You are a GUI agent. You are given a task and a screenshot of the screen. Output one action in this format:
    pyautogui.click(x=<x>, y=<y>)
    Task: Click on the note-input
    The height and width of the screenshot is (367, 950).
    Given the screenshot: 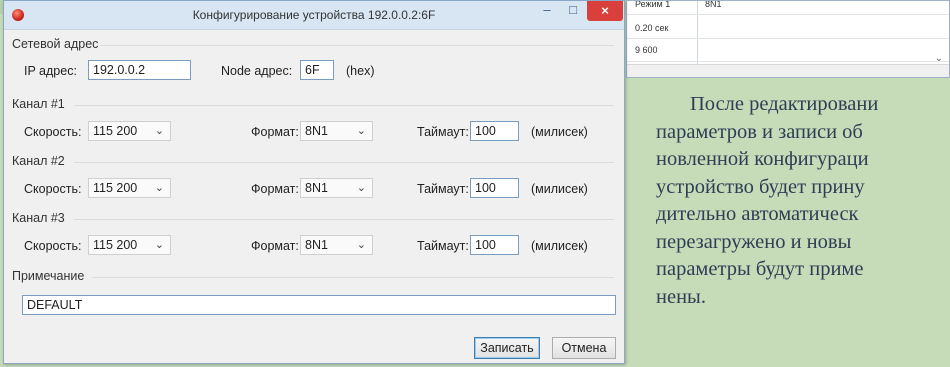 What is the action you would take?
    pyautogui.click(x=319, y=305)
    